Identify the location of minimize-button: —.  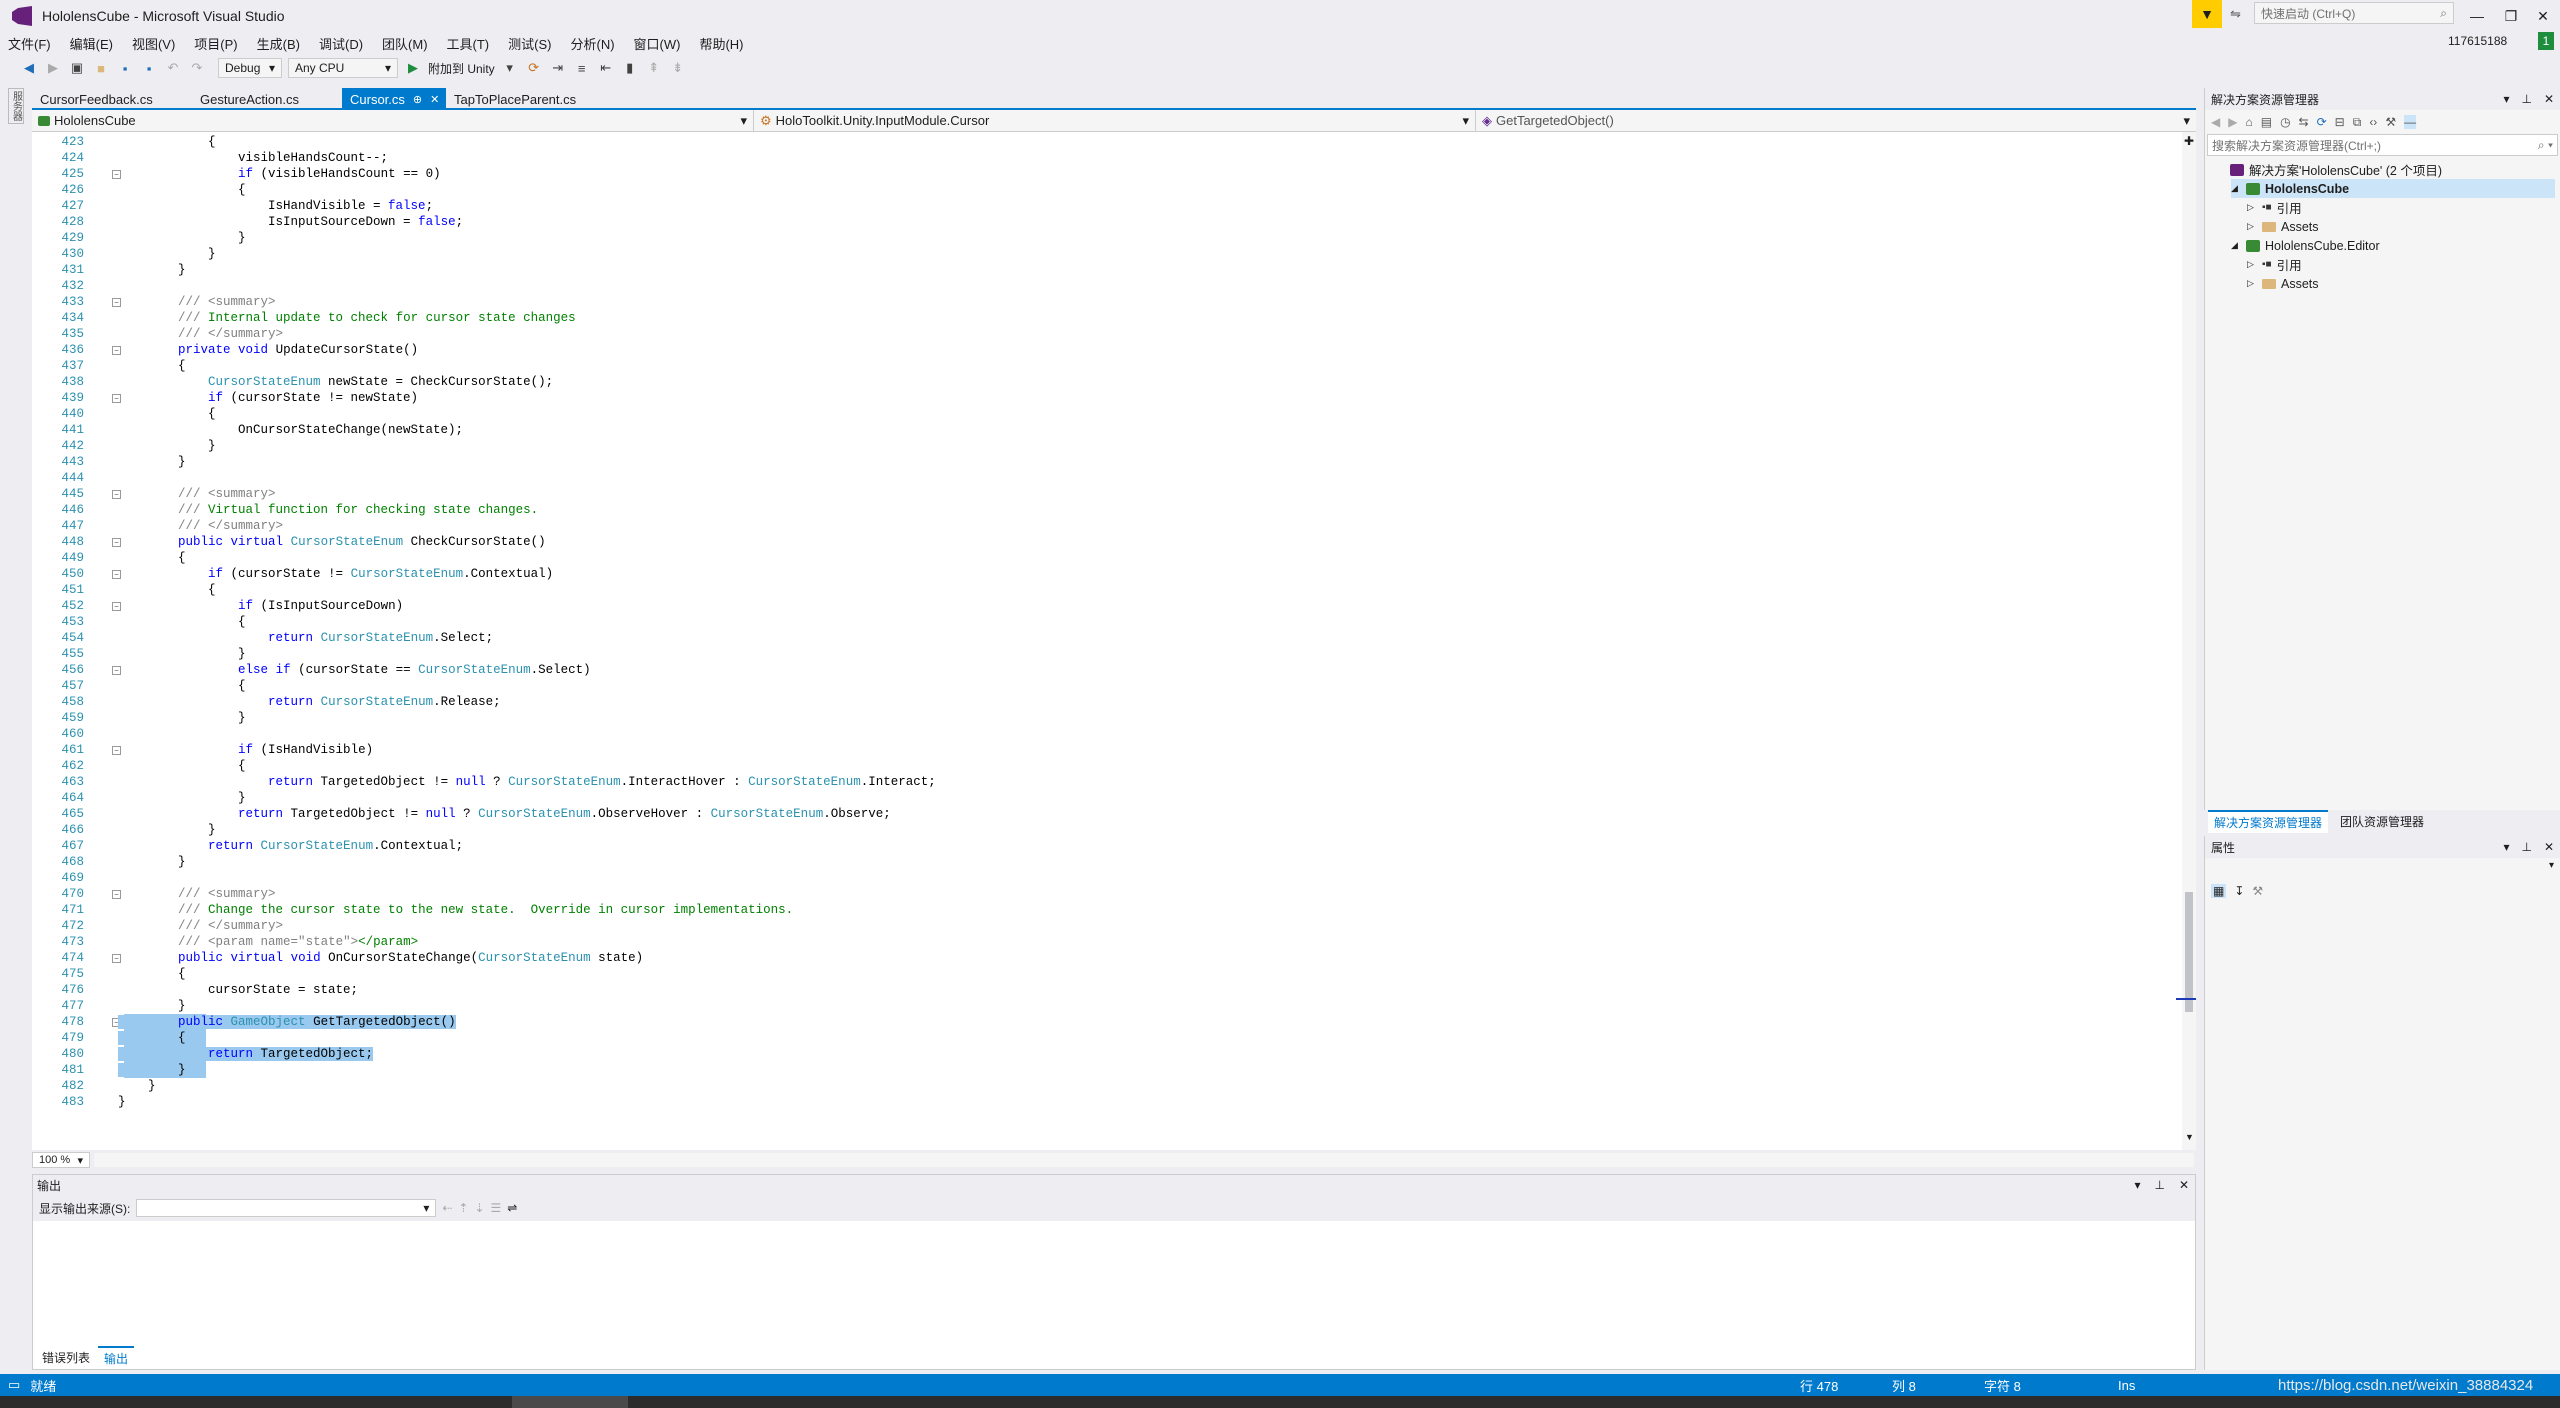
(2477, 16).